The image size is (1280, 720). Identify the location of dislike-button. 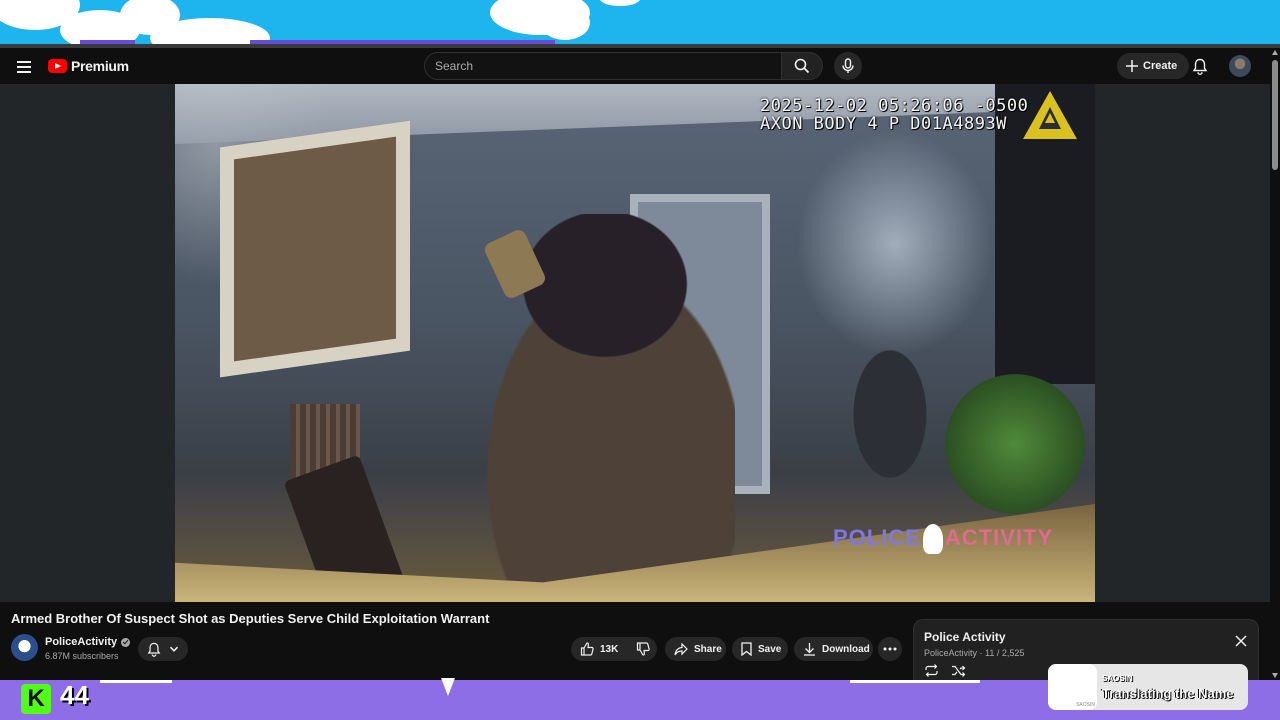
(643, 649).